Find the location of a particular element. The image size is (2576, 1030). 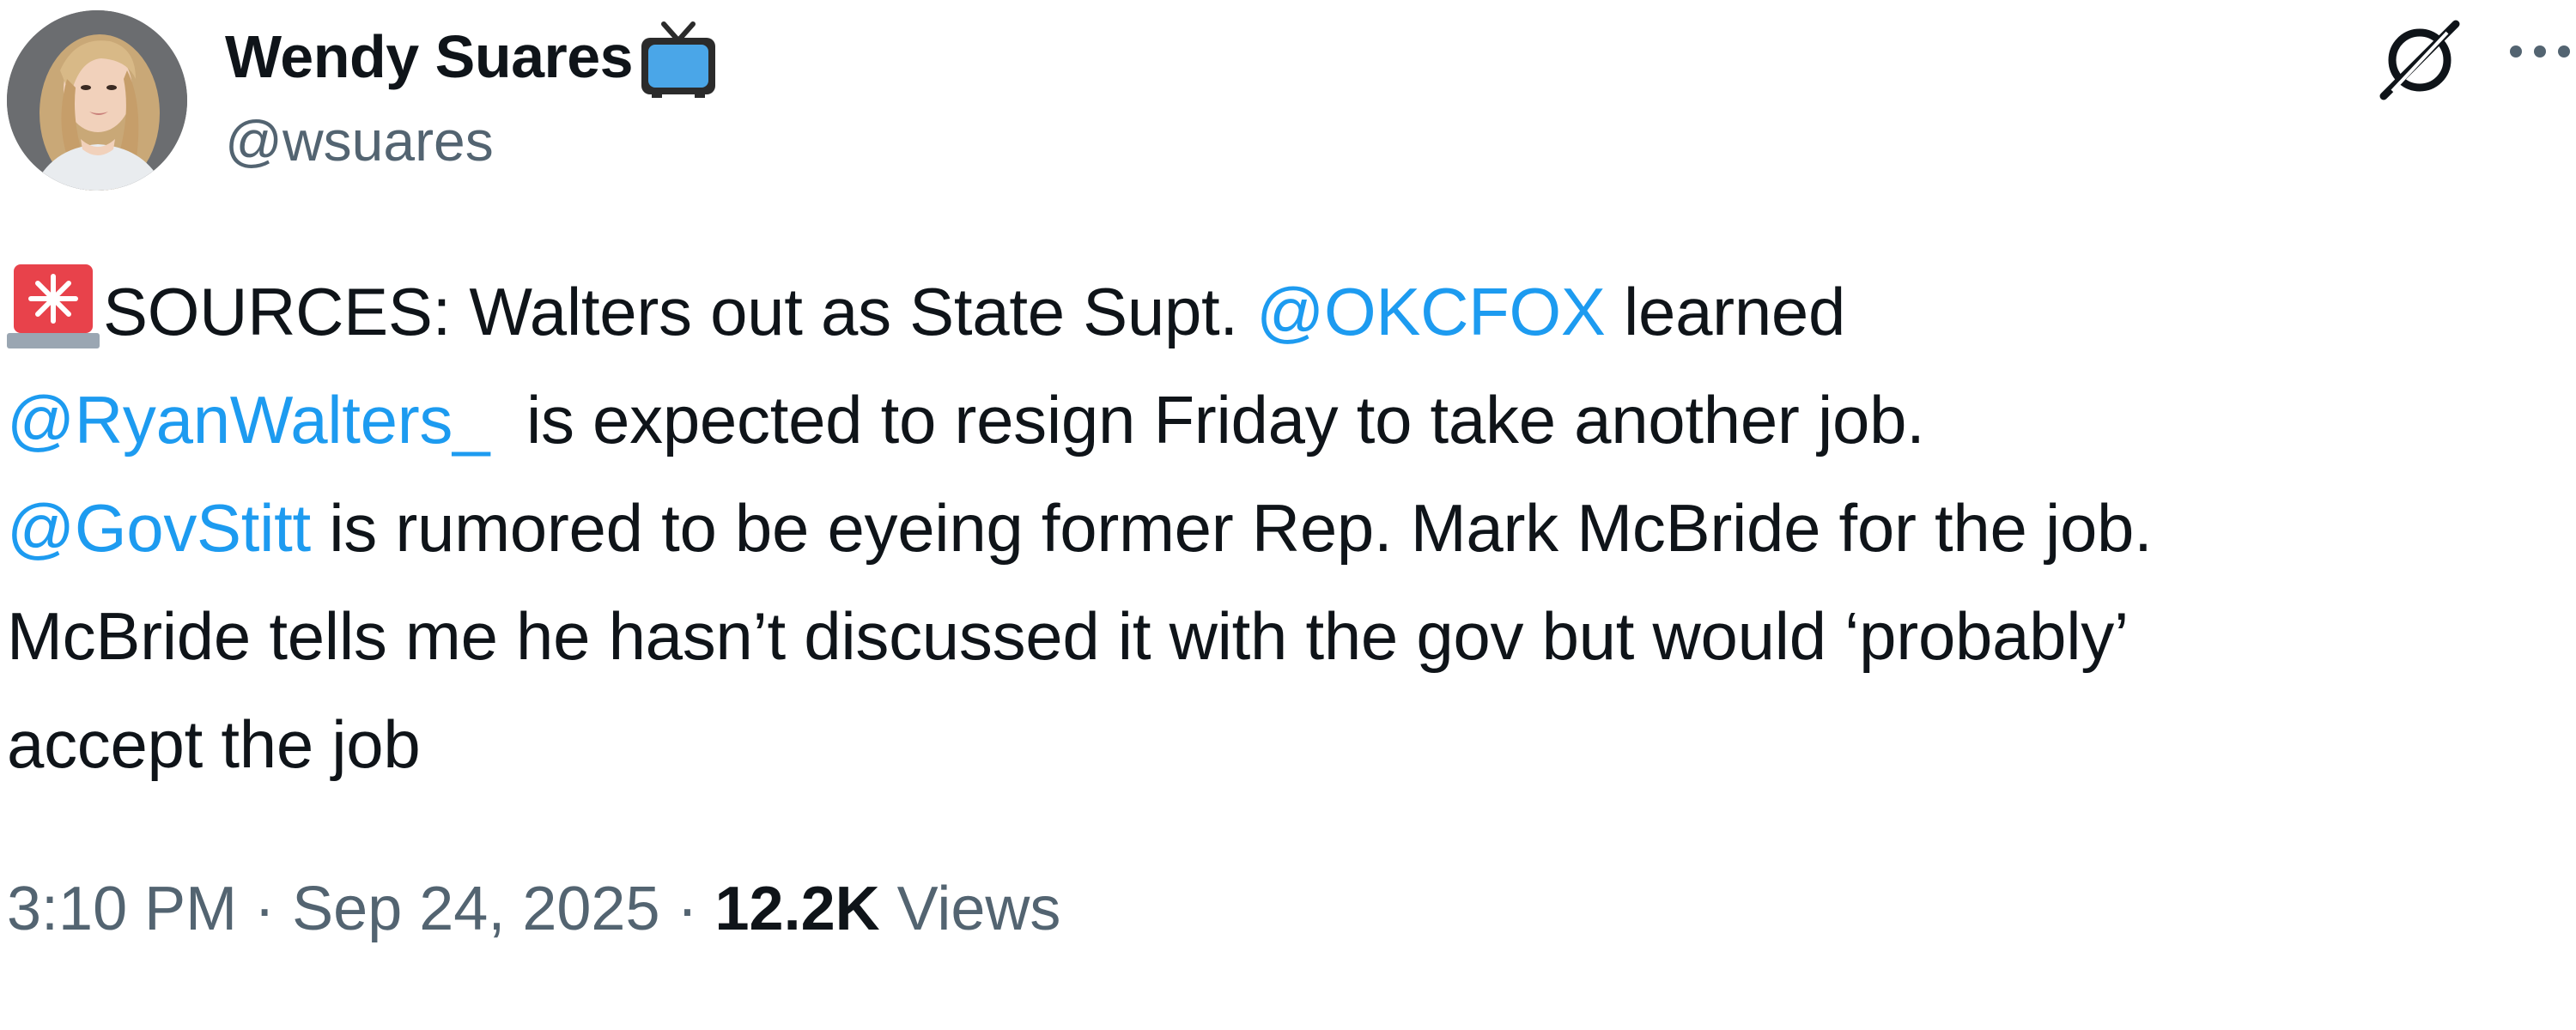

mention-ryanwalters: @RyanWalters_ is located at coordinates (249, 419).